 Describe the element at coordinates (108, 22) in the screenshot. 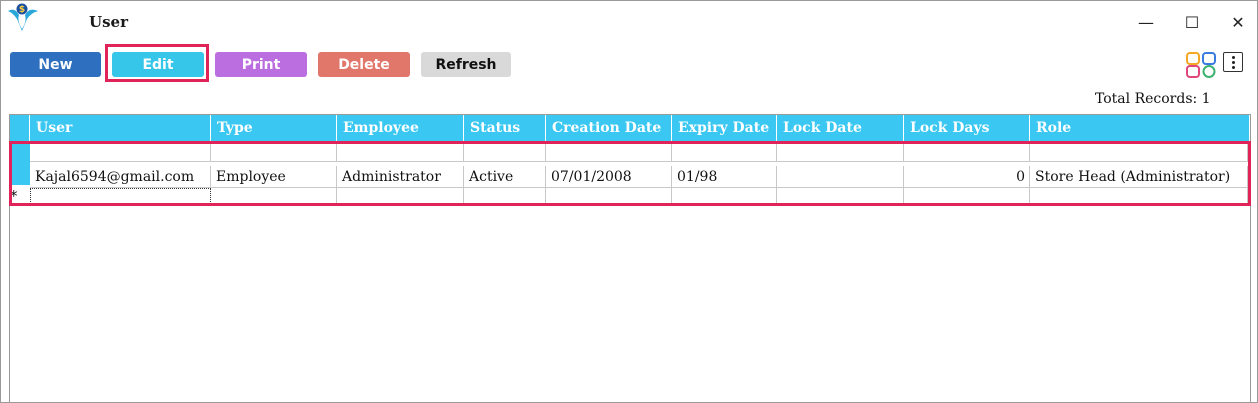

I see `window-title: User` at that location.